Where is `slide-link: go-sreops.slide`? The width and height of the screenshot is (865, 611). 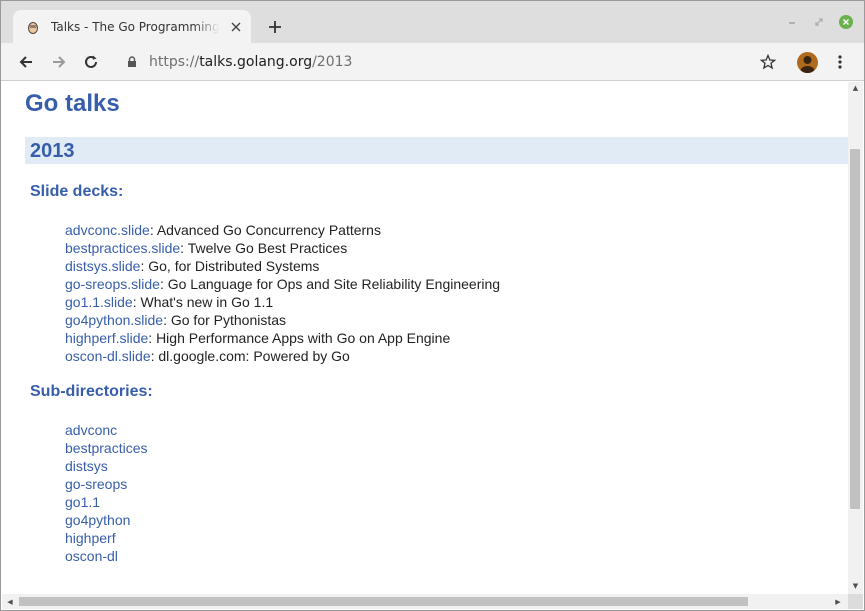 slide-link: go-sreops.slide is located at coordinates (112, 284).